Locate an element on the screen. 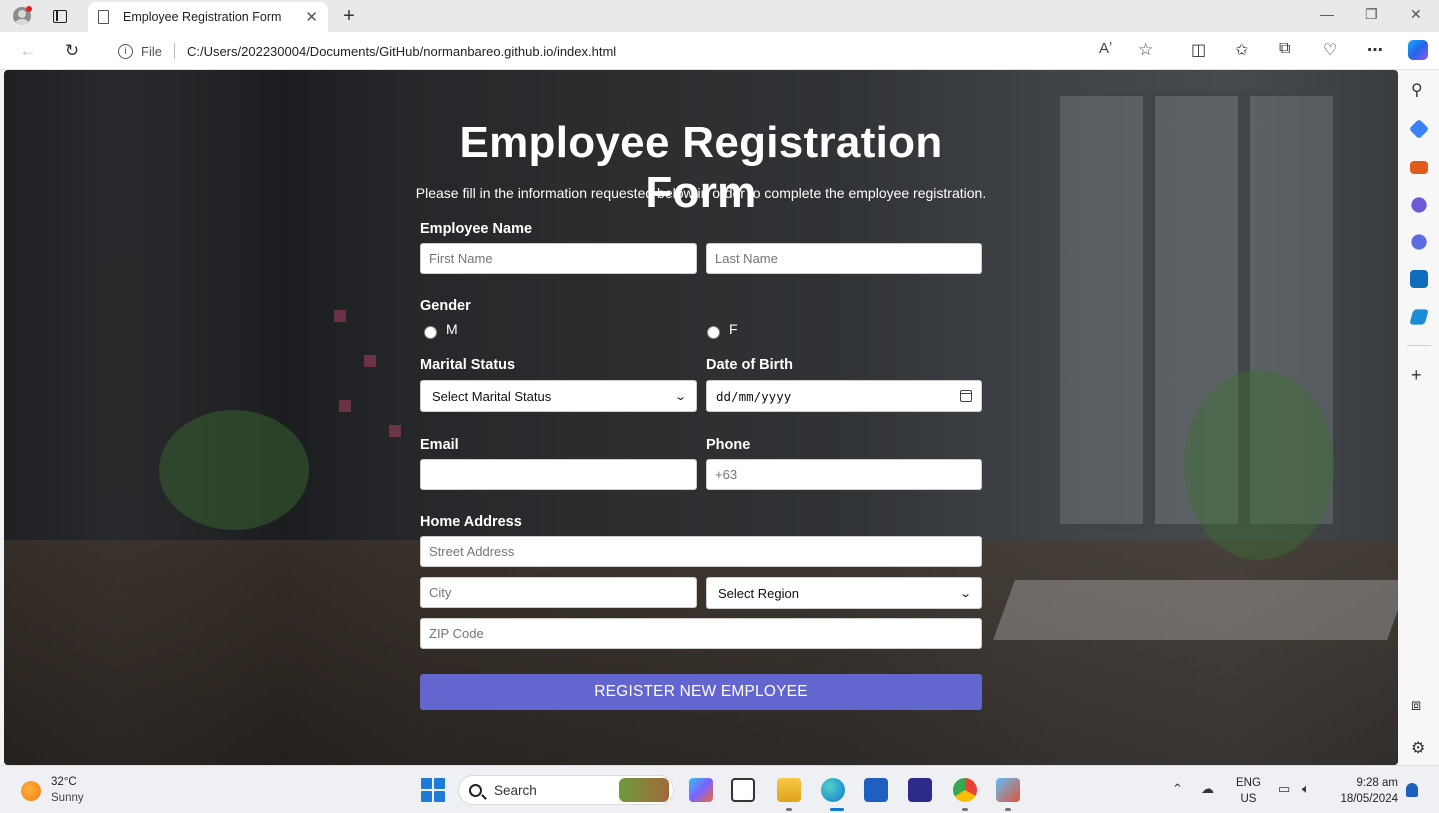  paint-icon is located at coordinates (1008, 790).